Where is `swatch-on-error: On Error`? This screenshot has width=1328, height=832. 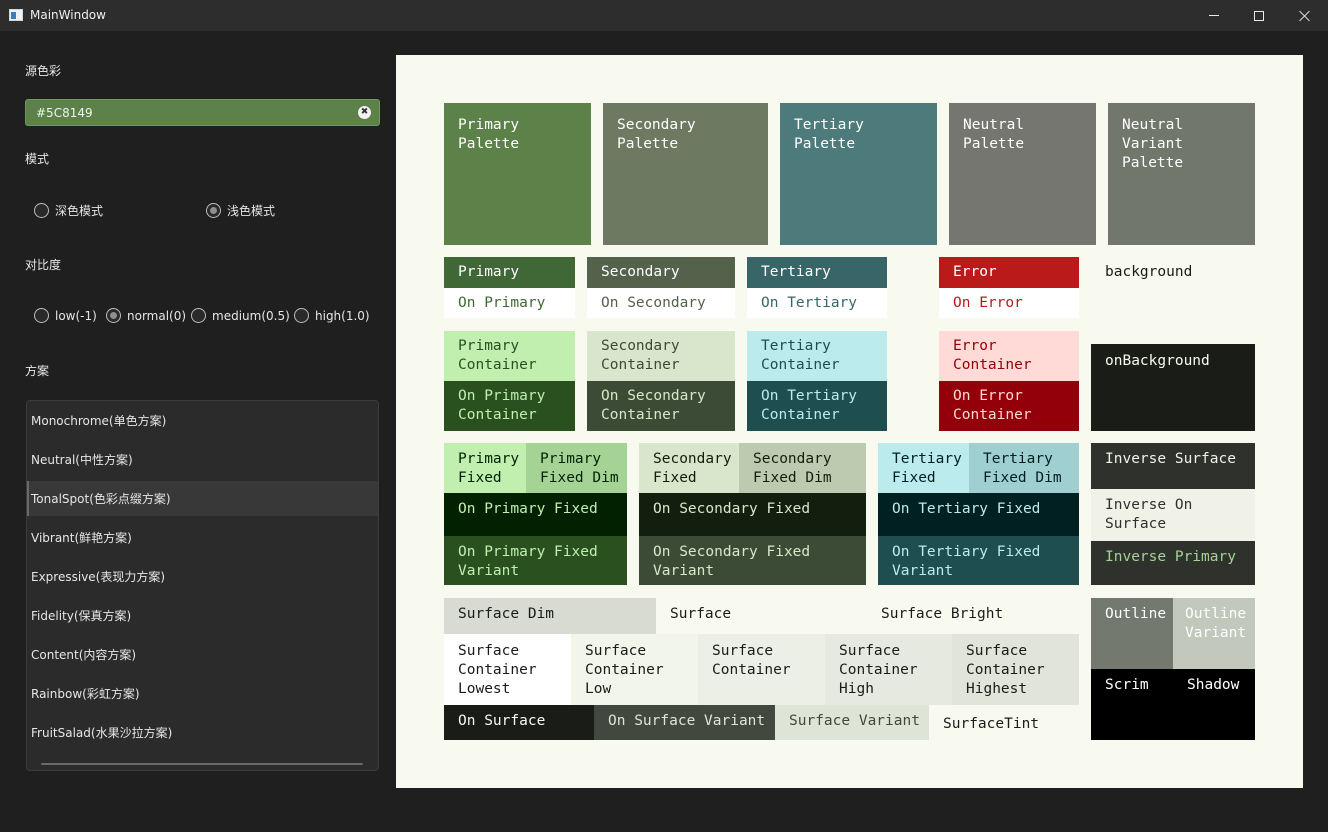 swatch-on-error: On Error is located at coordinates (1009, 303).